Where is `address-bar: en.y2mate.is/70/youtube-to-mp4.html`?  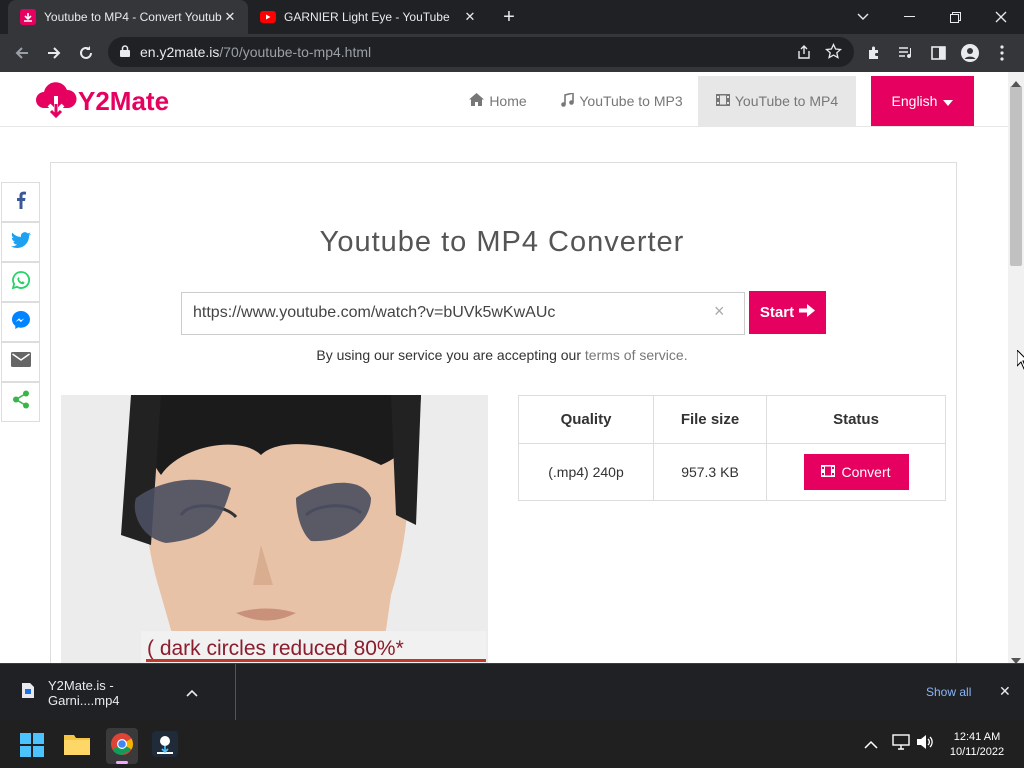
address-bar: en.y2mate.is/70/youtube-to-mp4.html is located at coordinates (481, 52).